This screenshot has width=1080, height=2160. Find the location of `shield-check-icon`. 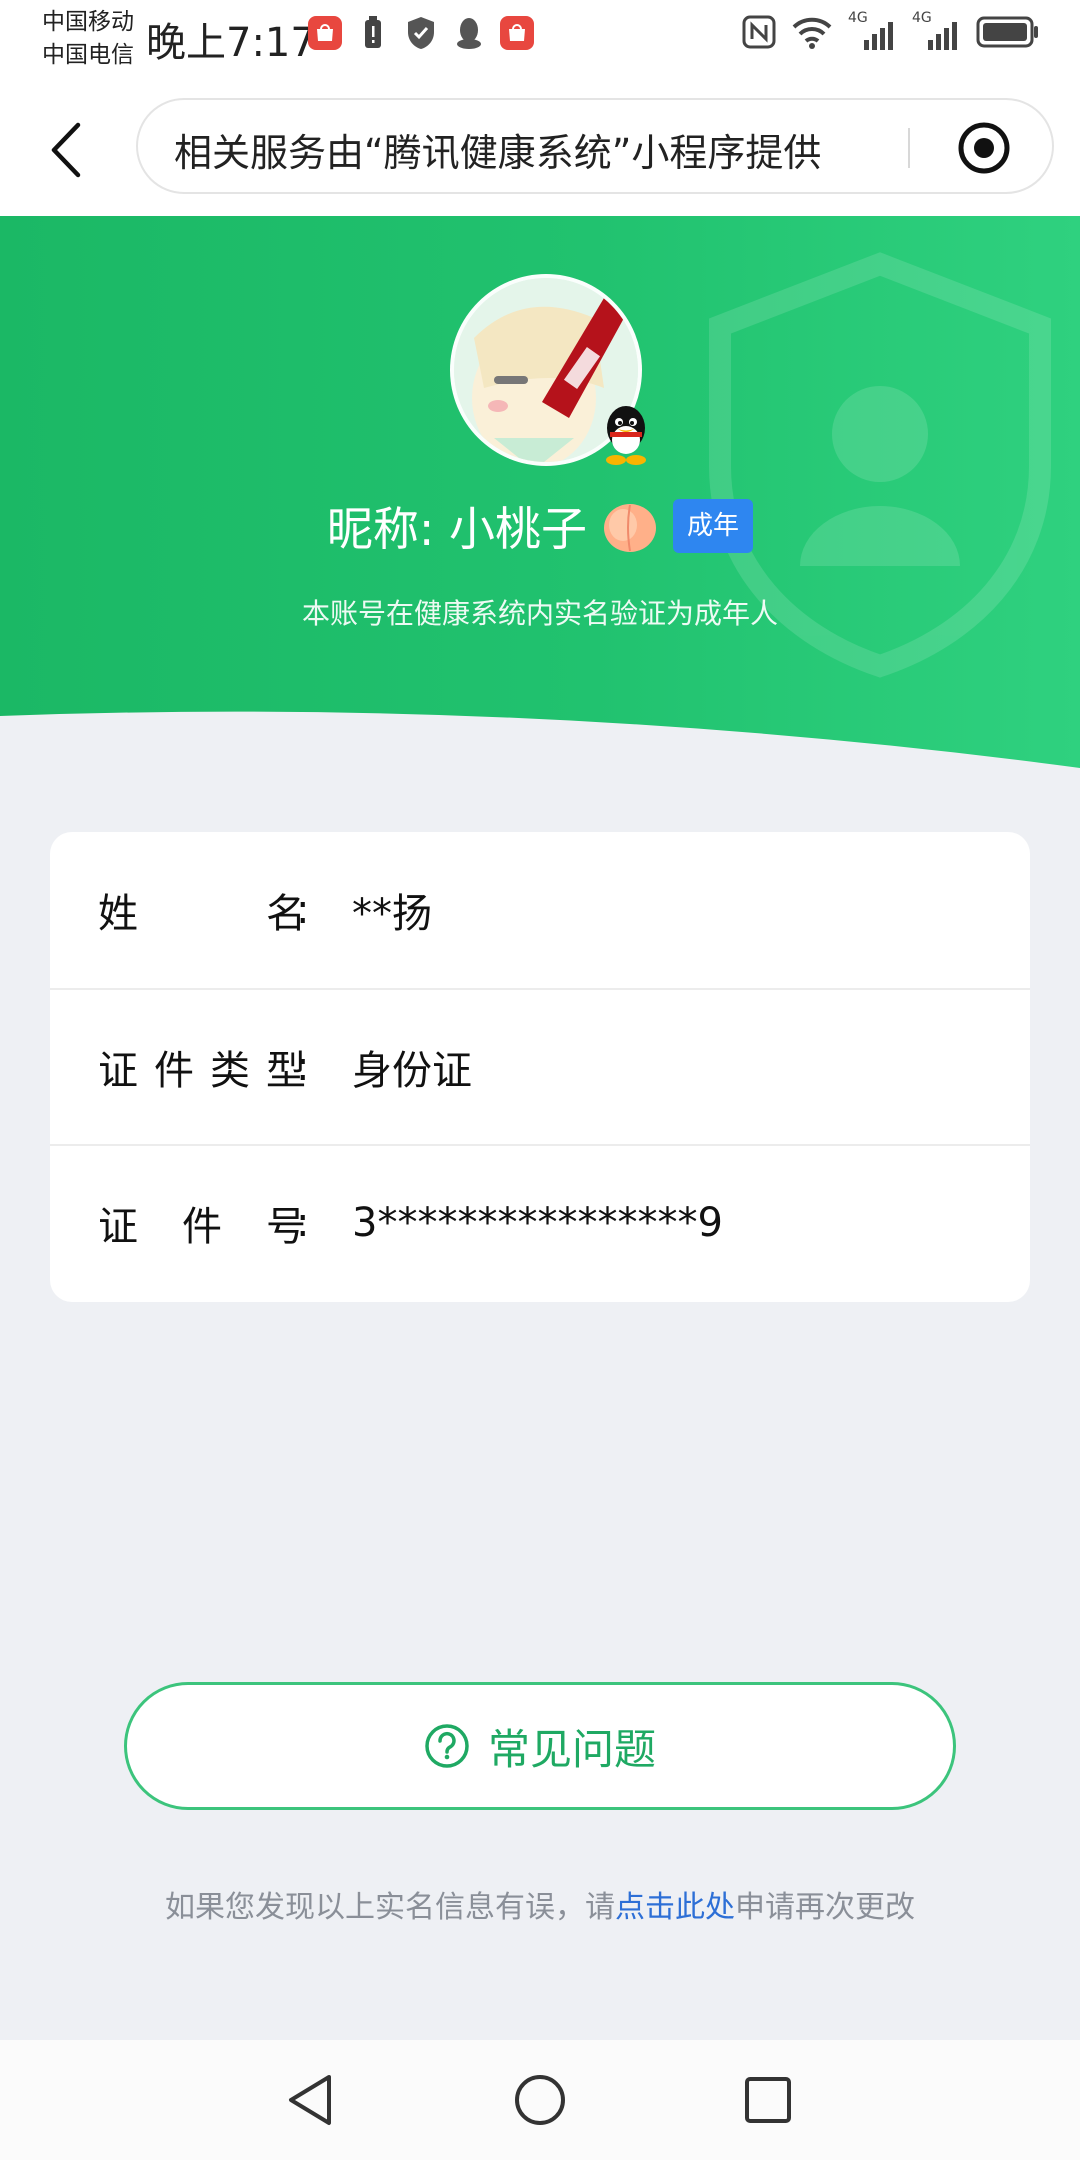

shield-check-icon is located at coordinates (421, 33).